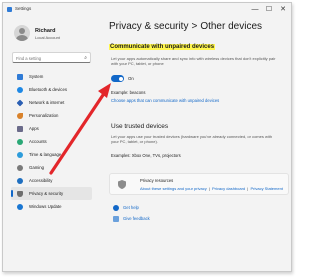 This screenshot has width=320, height=280. I want to click on annotation-arrow, so click(80, 129).